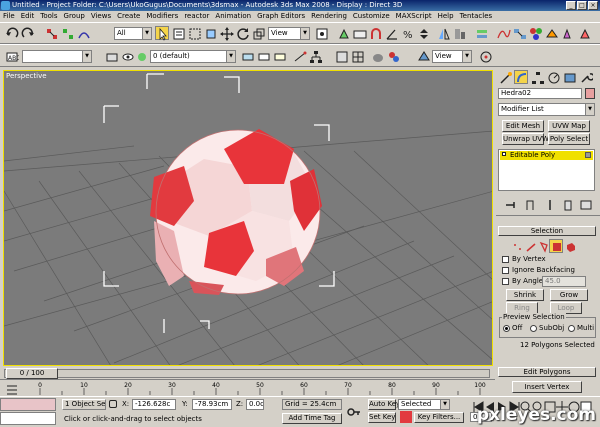  I want to click on menu-group: Group, so click(74, 16).